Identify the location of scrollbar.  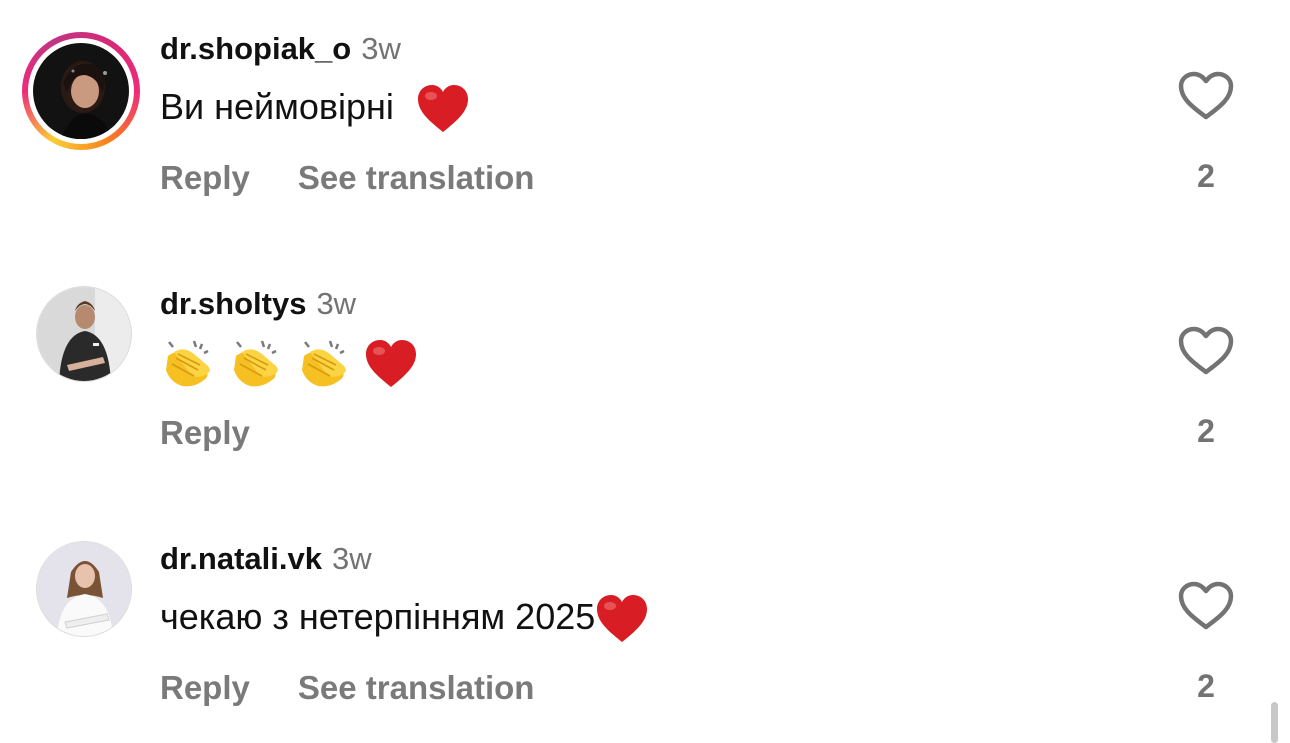
(1274, 722).